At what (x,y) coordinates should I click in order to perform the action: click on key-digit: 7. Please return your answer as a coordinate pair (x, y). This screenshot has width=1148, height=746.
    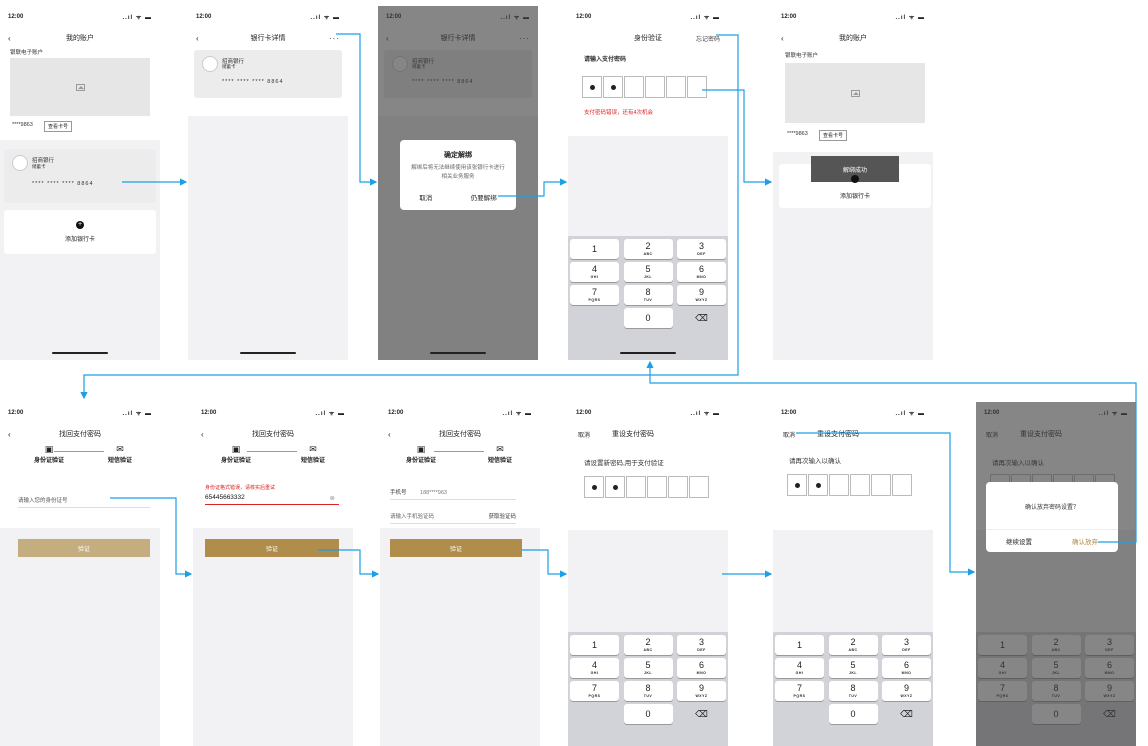
    Looking at the image, I should click on (799, 688).